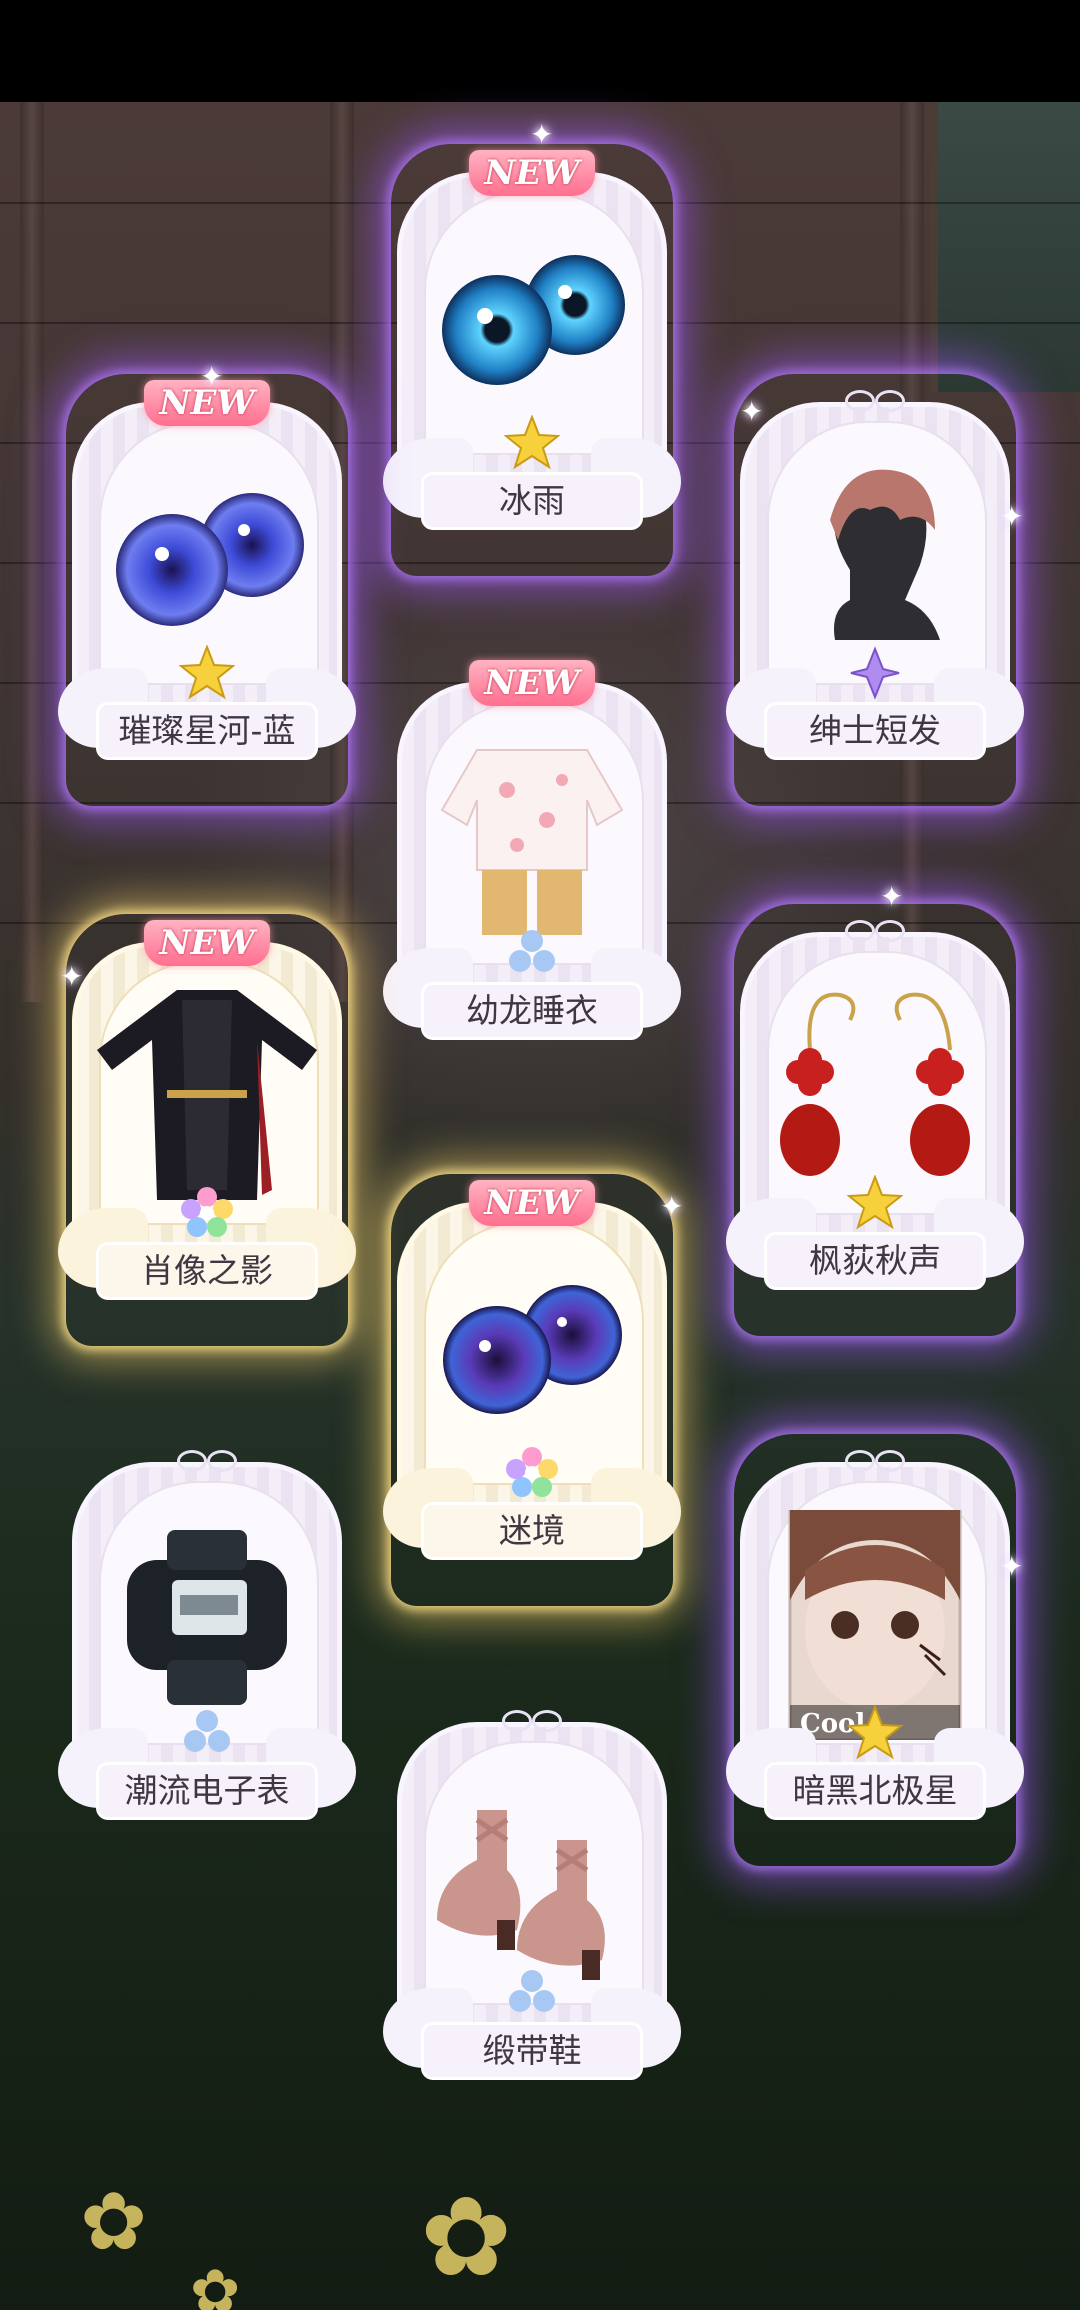 The image size is (1080, 2310). What do you see at coordinates (540, 51) in the screenshot?
I see `status-bar` at bounding box center [540, 51].